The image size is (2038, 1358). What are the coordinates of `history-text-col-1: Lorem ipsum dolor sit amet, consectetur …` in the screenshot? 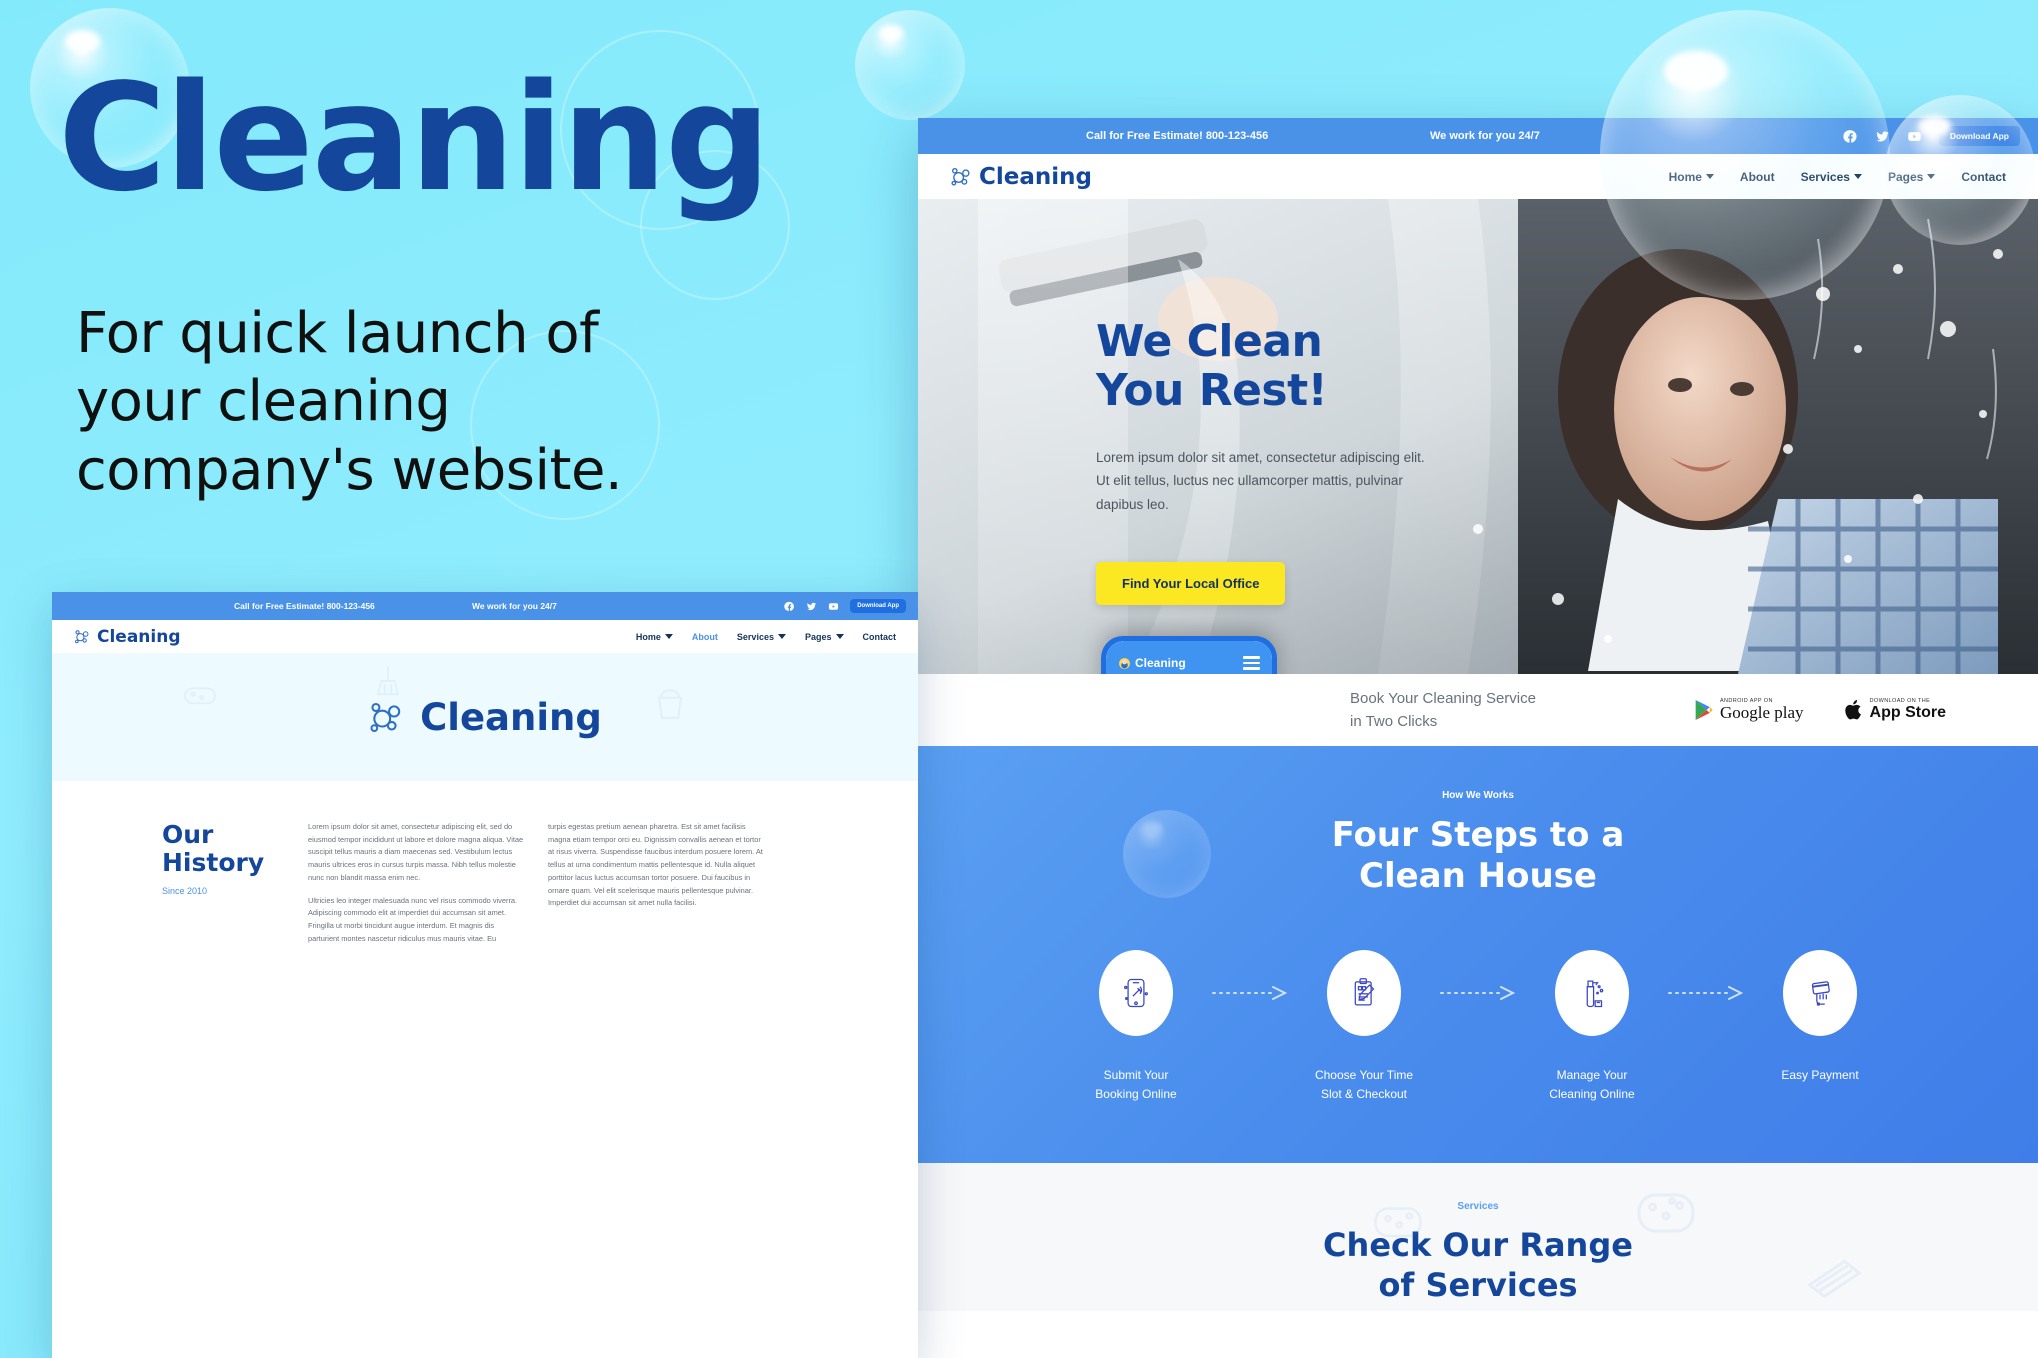 It's located at (416, 883).